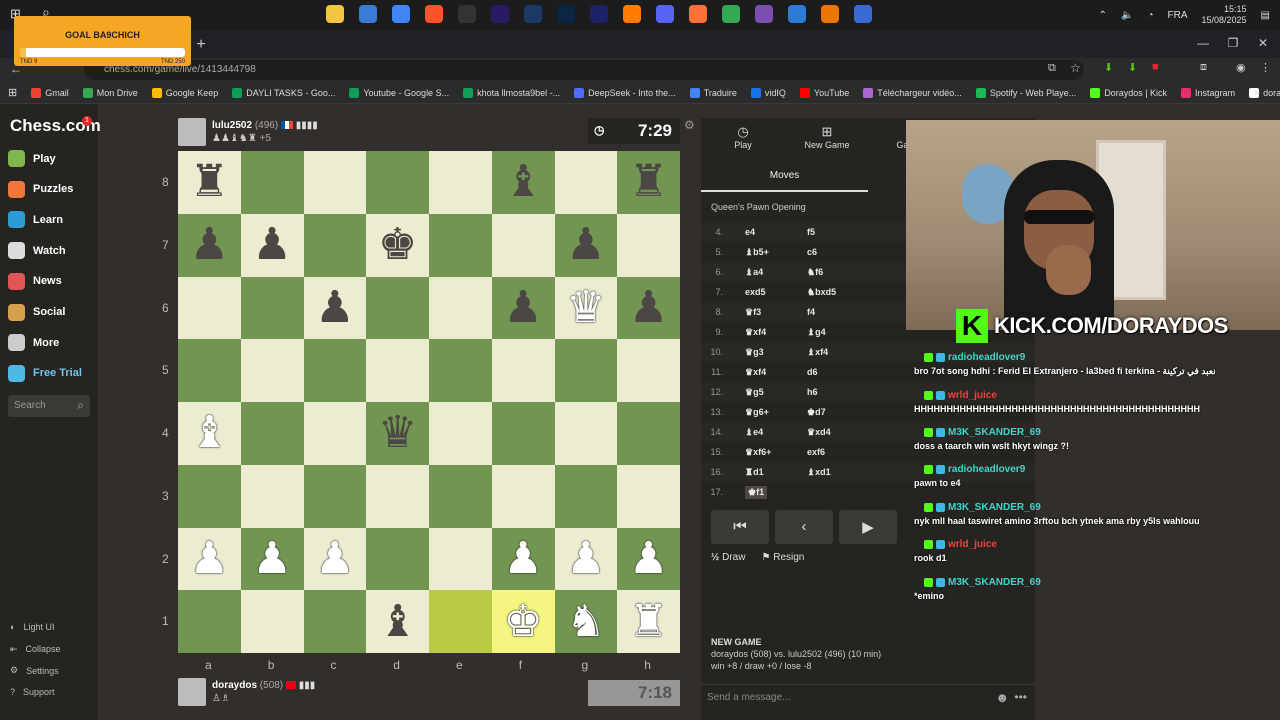 Image resolution: width=1280 pixels, height=720 pixels. What do you see at coordinates (847, 312) in the screenshot?
I see `black-move: f4` at bounding box center [847, 312].